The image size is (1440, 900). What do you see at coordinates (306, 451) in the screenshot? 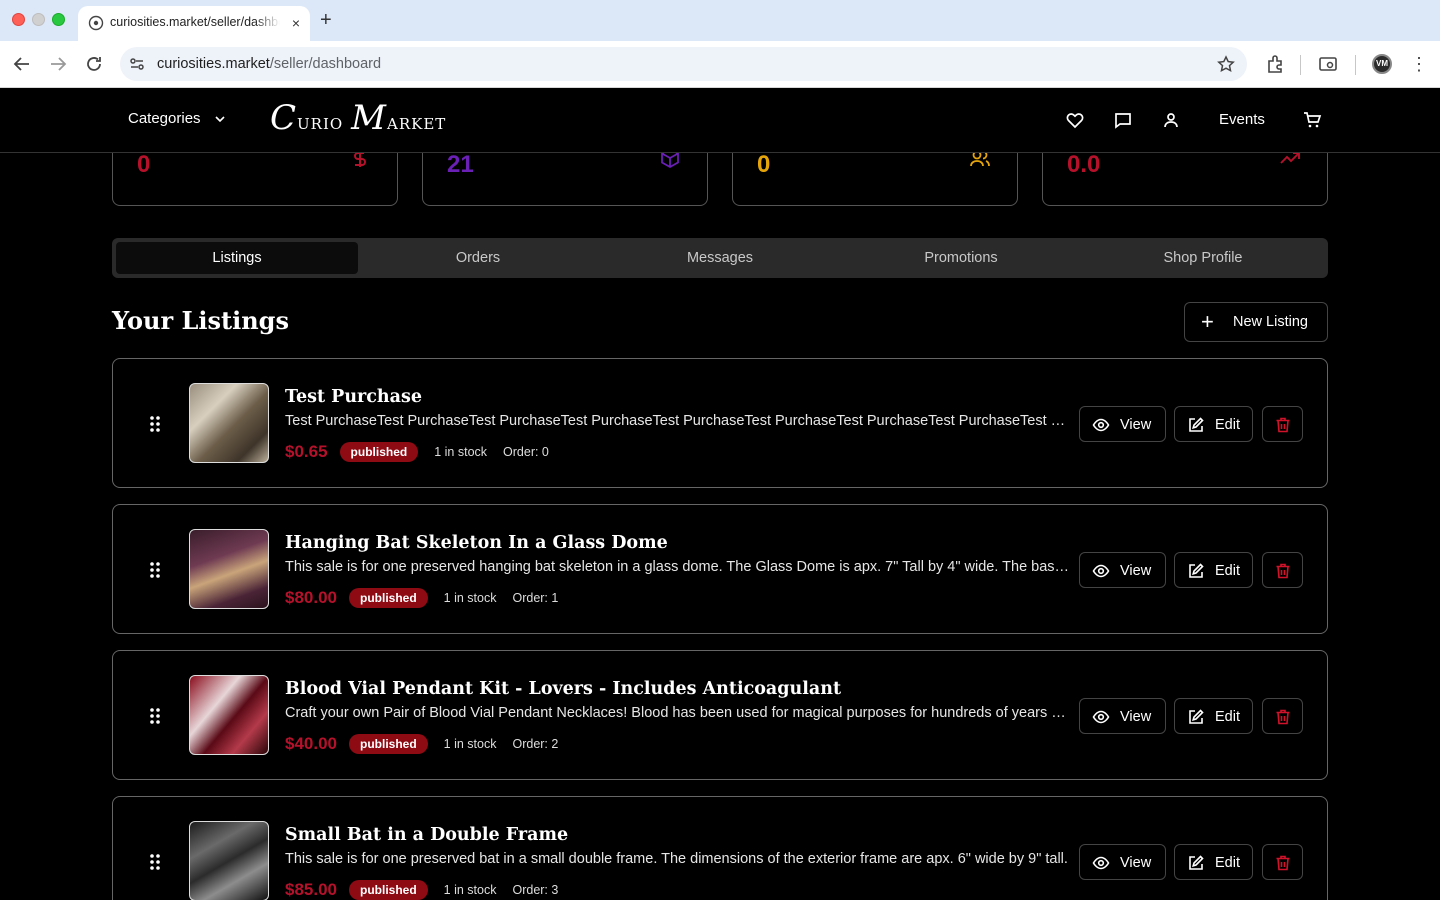
I see `listing-price: $0.65` at bounding box center [306, 451].